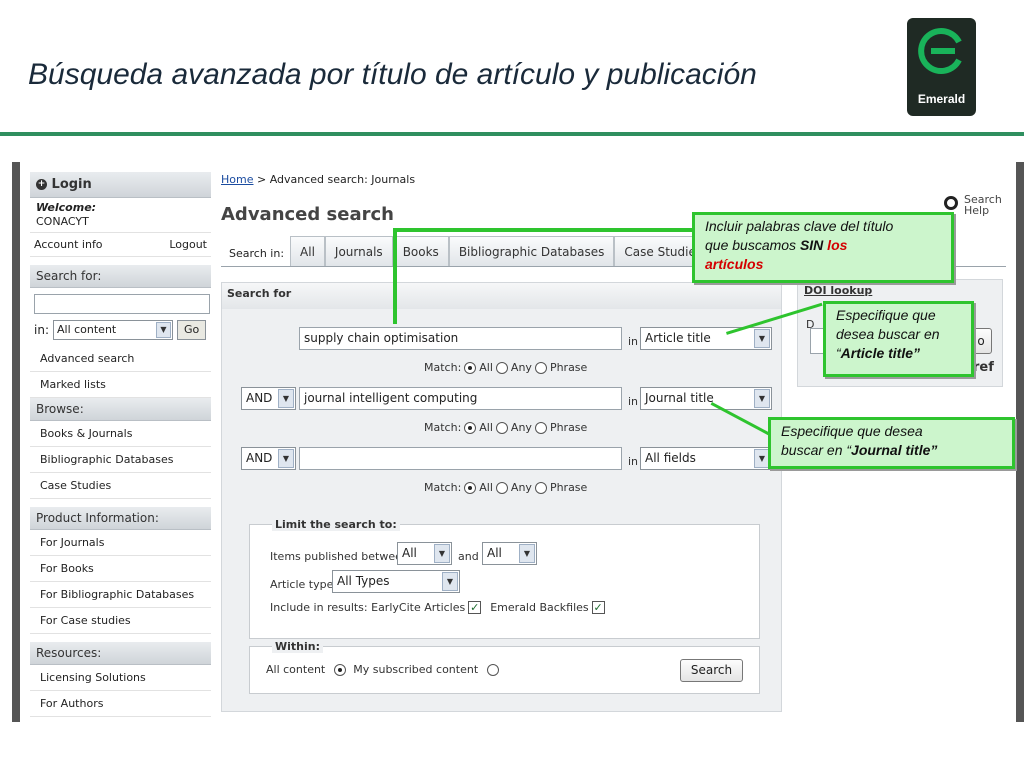  Describe the element at coordinates (120, 595) in the screenshot. I see `sidebar-item-for-bibliographic-databases: For Bibliographic Databases` at that location.